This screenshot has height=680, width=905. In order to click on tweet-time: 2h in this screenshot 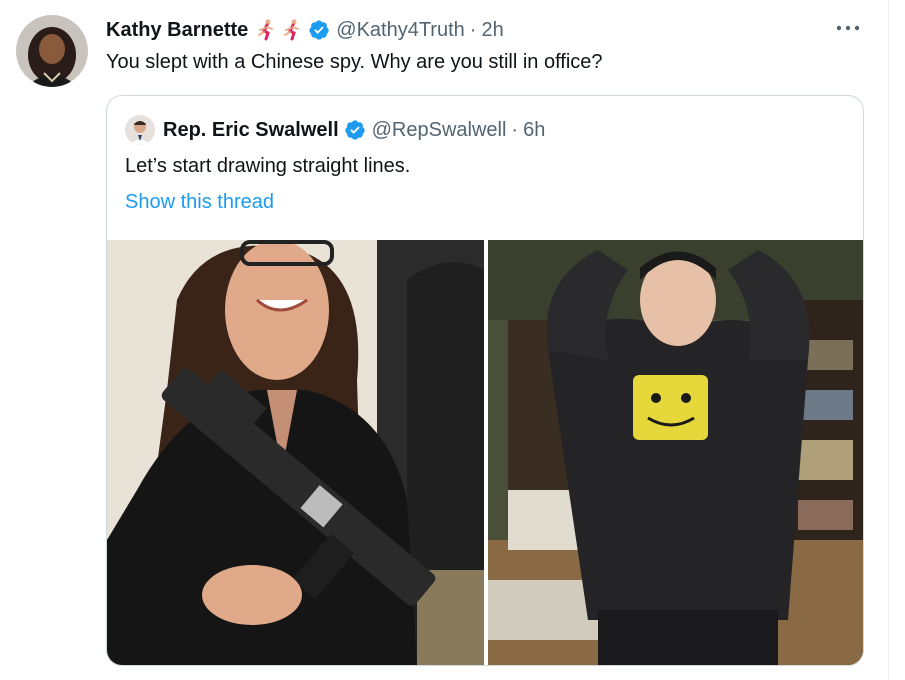, I will do `click(492, 30)`.